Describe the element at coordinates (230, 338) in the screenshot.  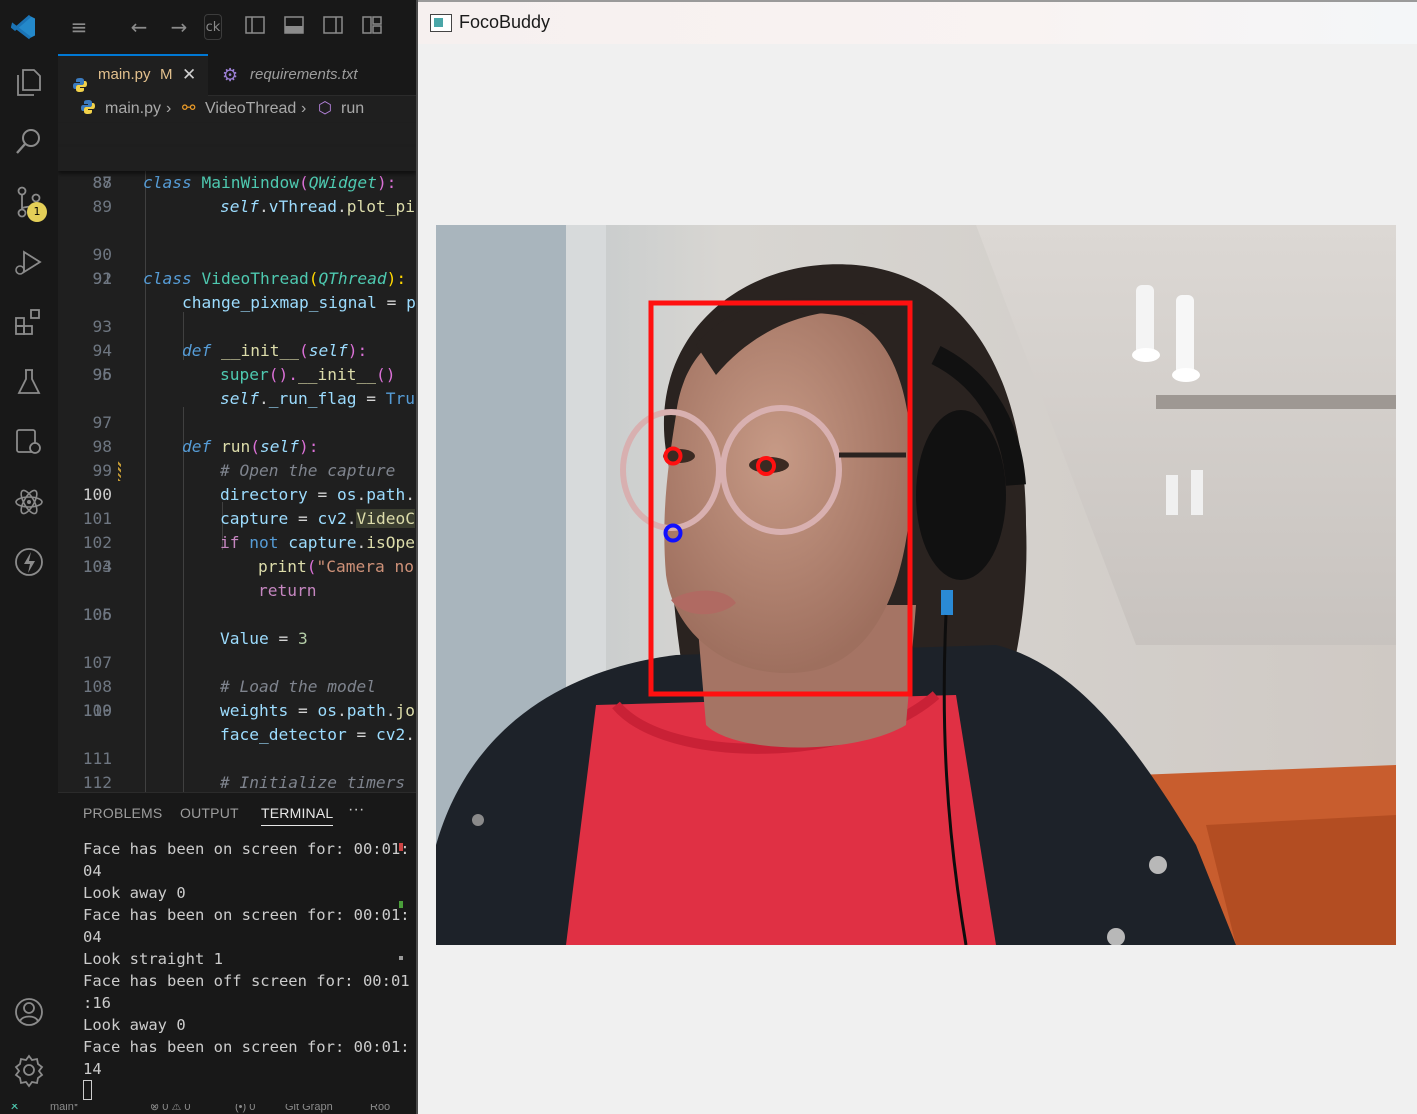
I see `code-line: 93 def __init__(self):` at that location.